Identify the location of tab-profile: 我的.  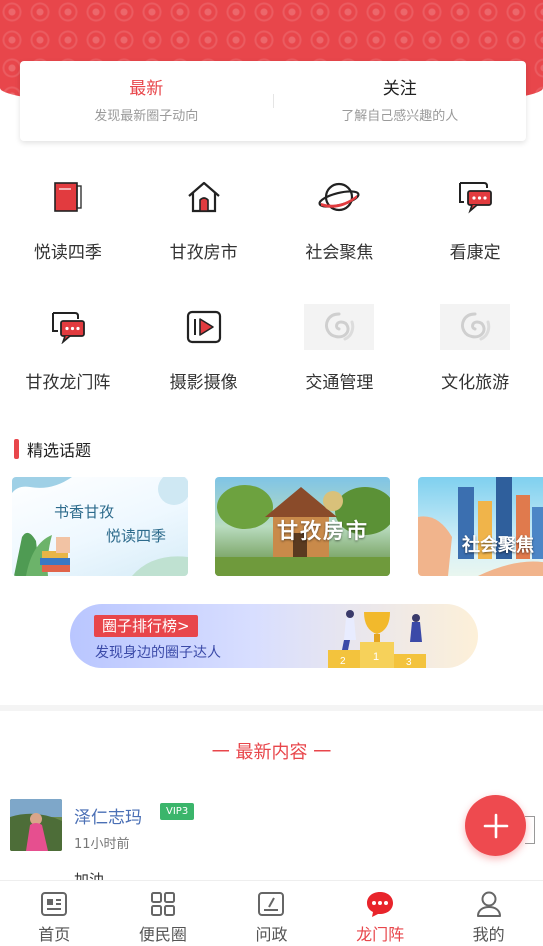
(488, 913).